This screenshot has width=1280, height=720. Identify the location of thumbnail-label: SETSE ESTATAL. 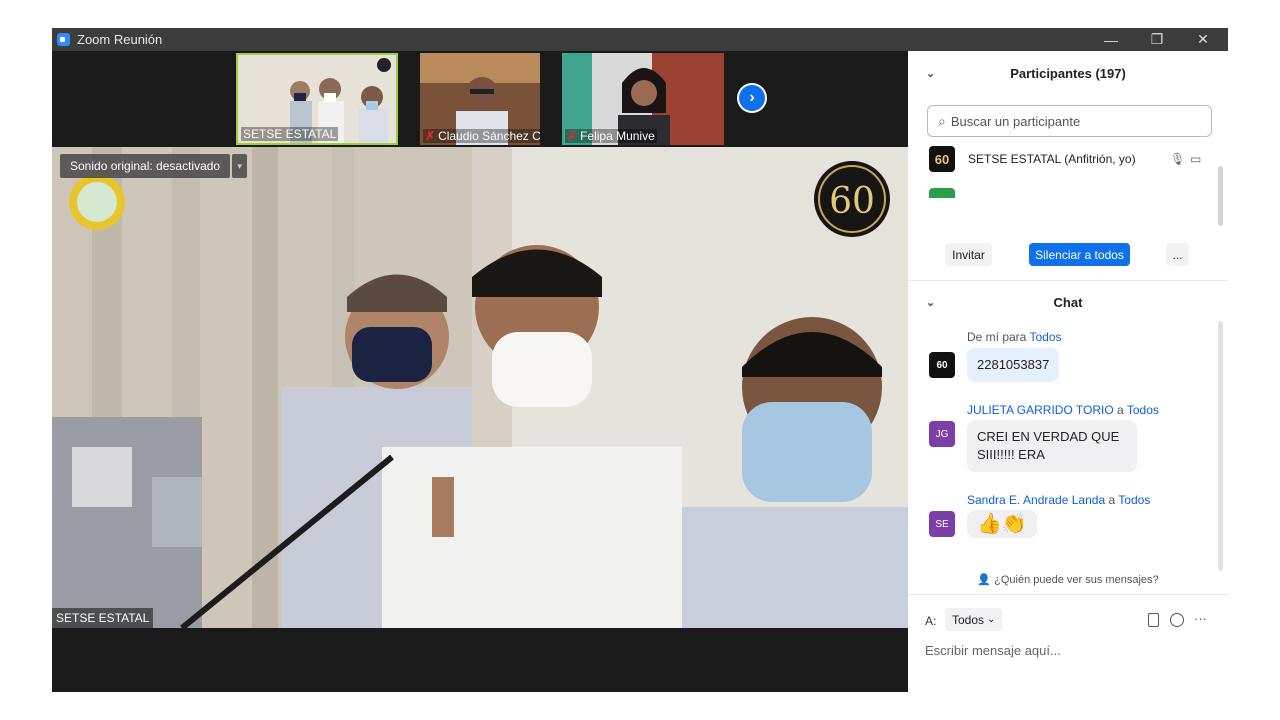
(290, 134).